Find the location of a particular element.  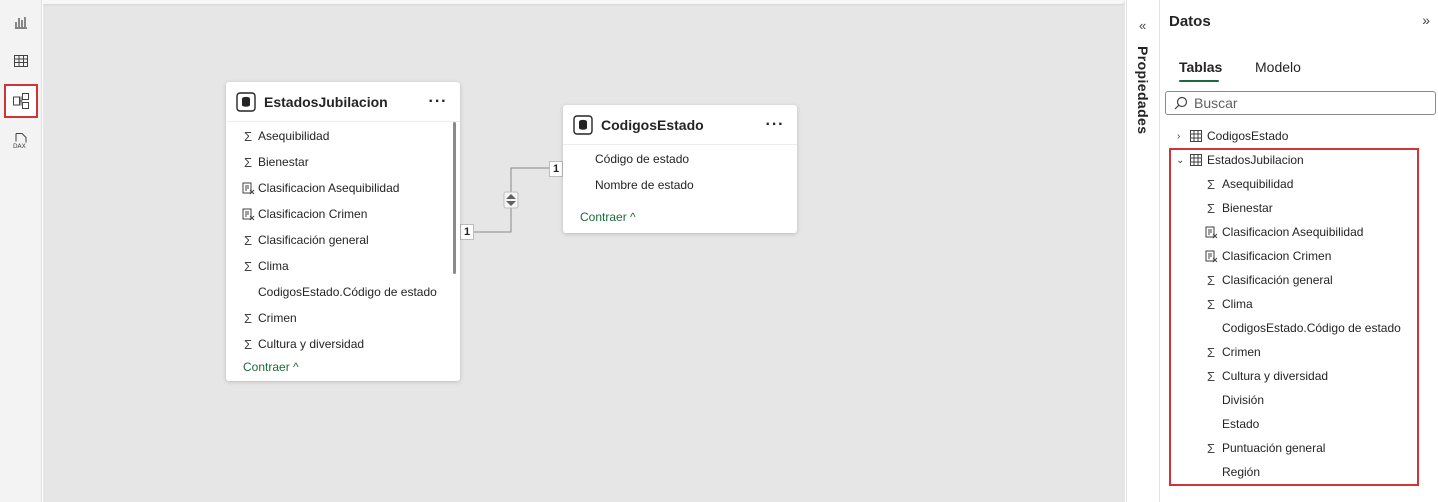

field-label: Clima is located at coordinates (273, 266).